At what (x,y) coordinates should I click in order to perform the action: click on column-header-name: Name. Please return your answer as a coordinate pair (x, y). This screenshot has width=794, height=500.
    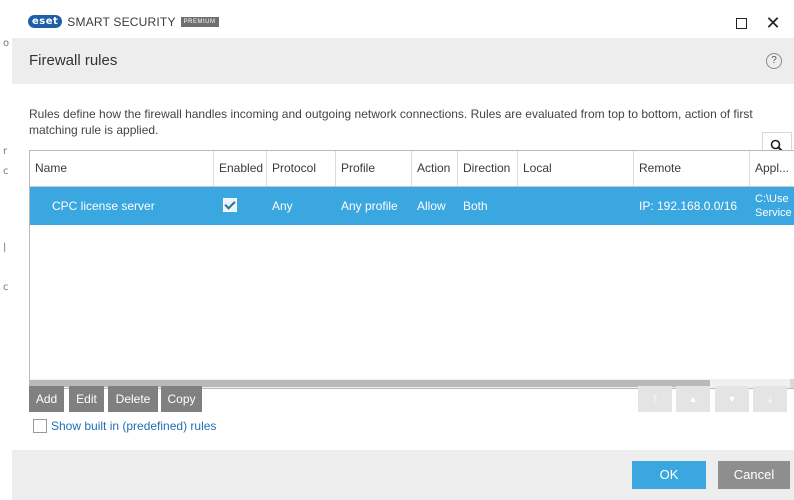
    Looking at the image, I should click on (122, 168).